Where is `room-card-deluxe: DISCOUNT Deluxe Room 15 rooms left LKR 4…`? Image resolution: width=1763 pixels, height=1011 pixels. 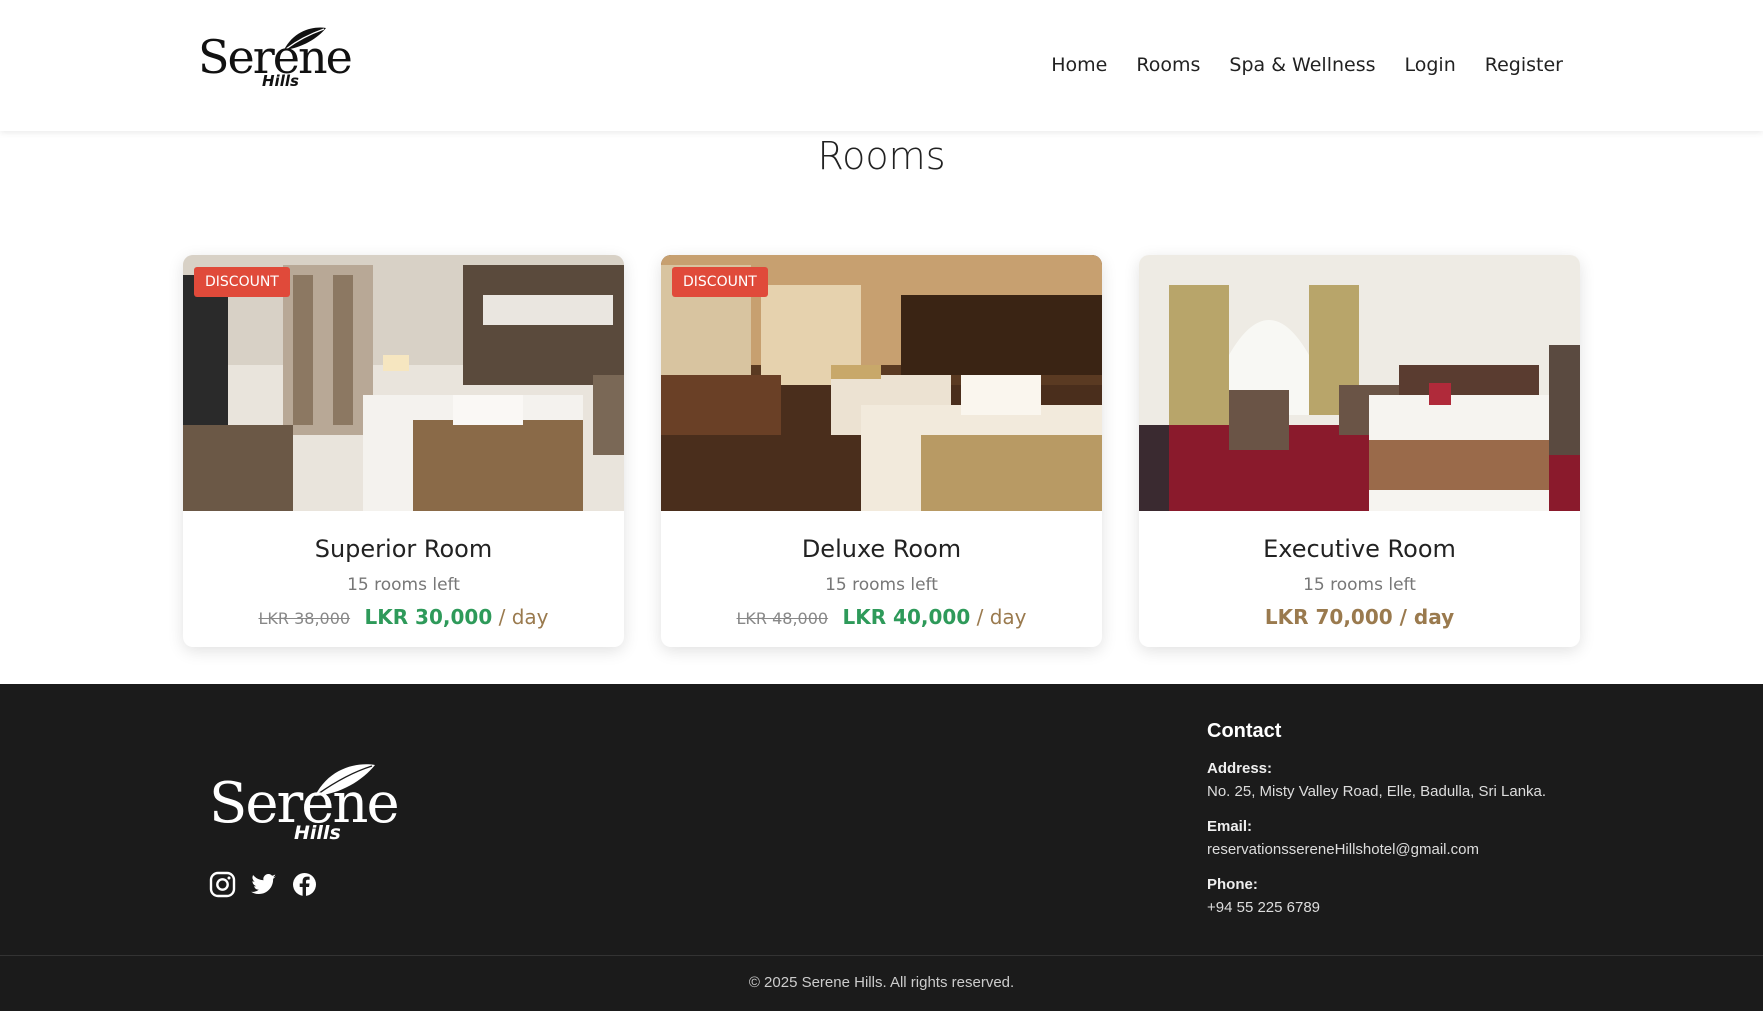 room-card-deluxe: DISCOUNT Deluxe Room 15 rooms left LKR 4… is located at coordinates (881, 451).